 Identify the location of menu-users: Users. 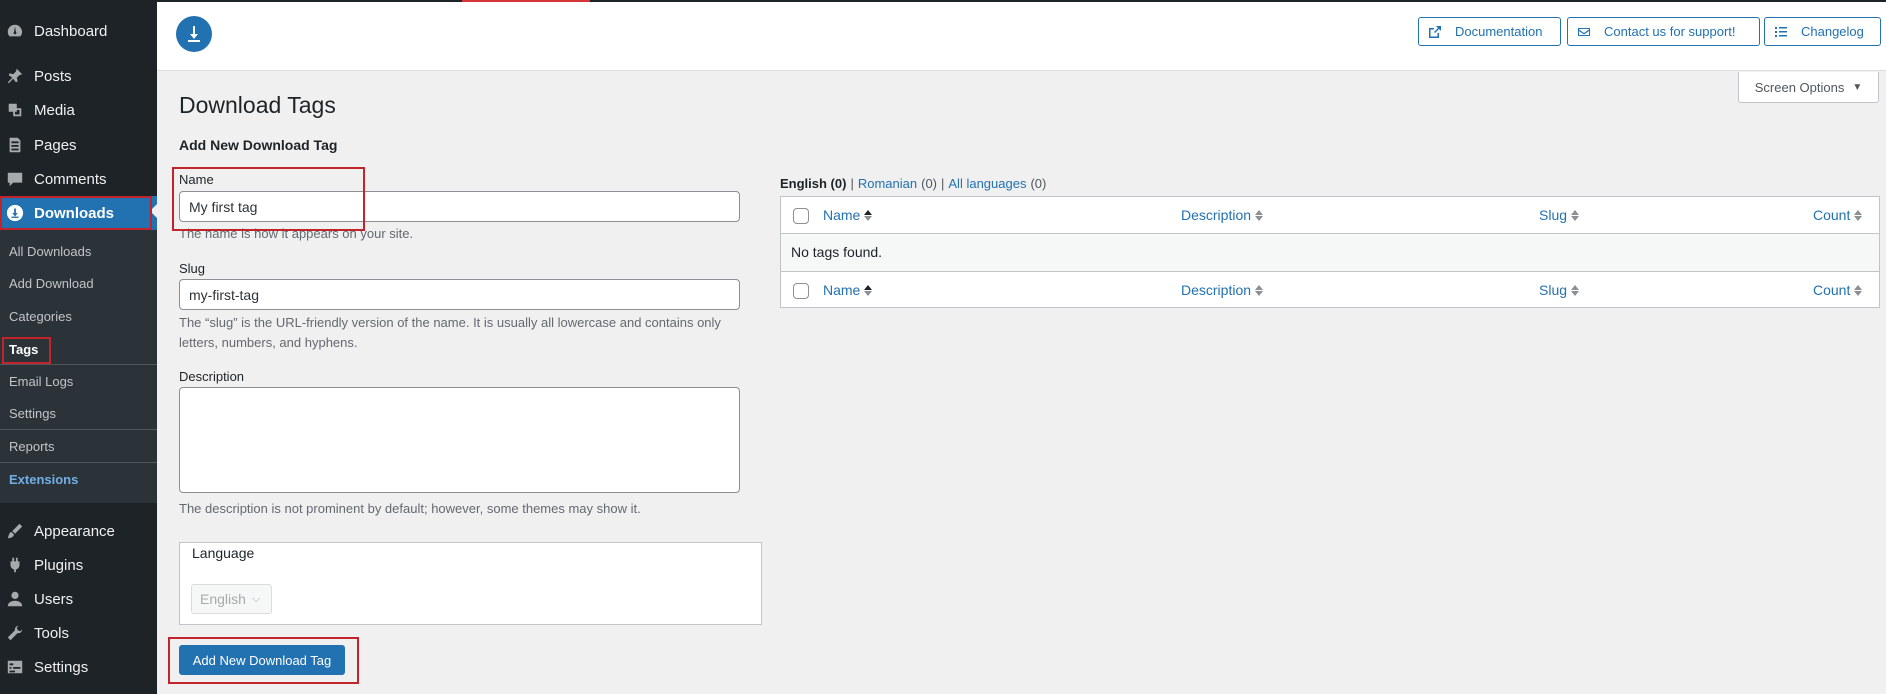
(78, 599).